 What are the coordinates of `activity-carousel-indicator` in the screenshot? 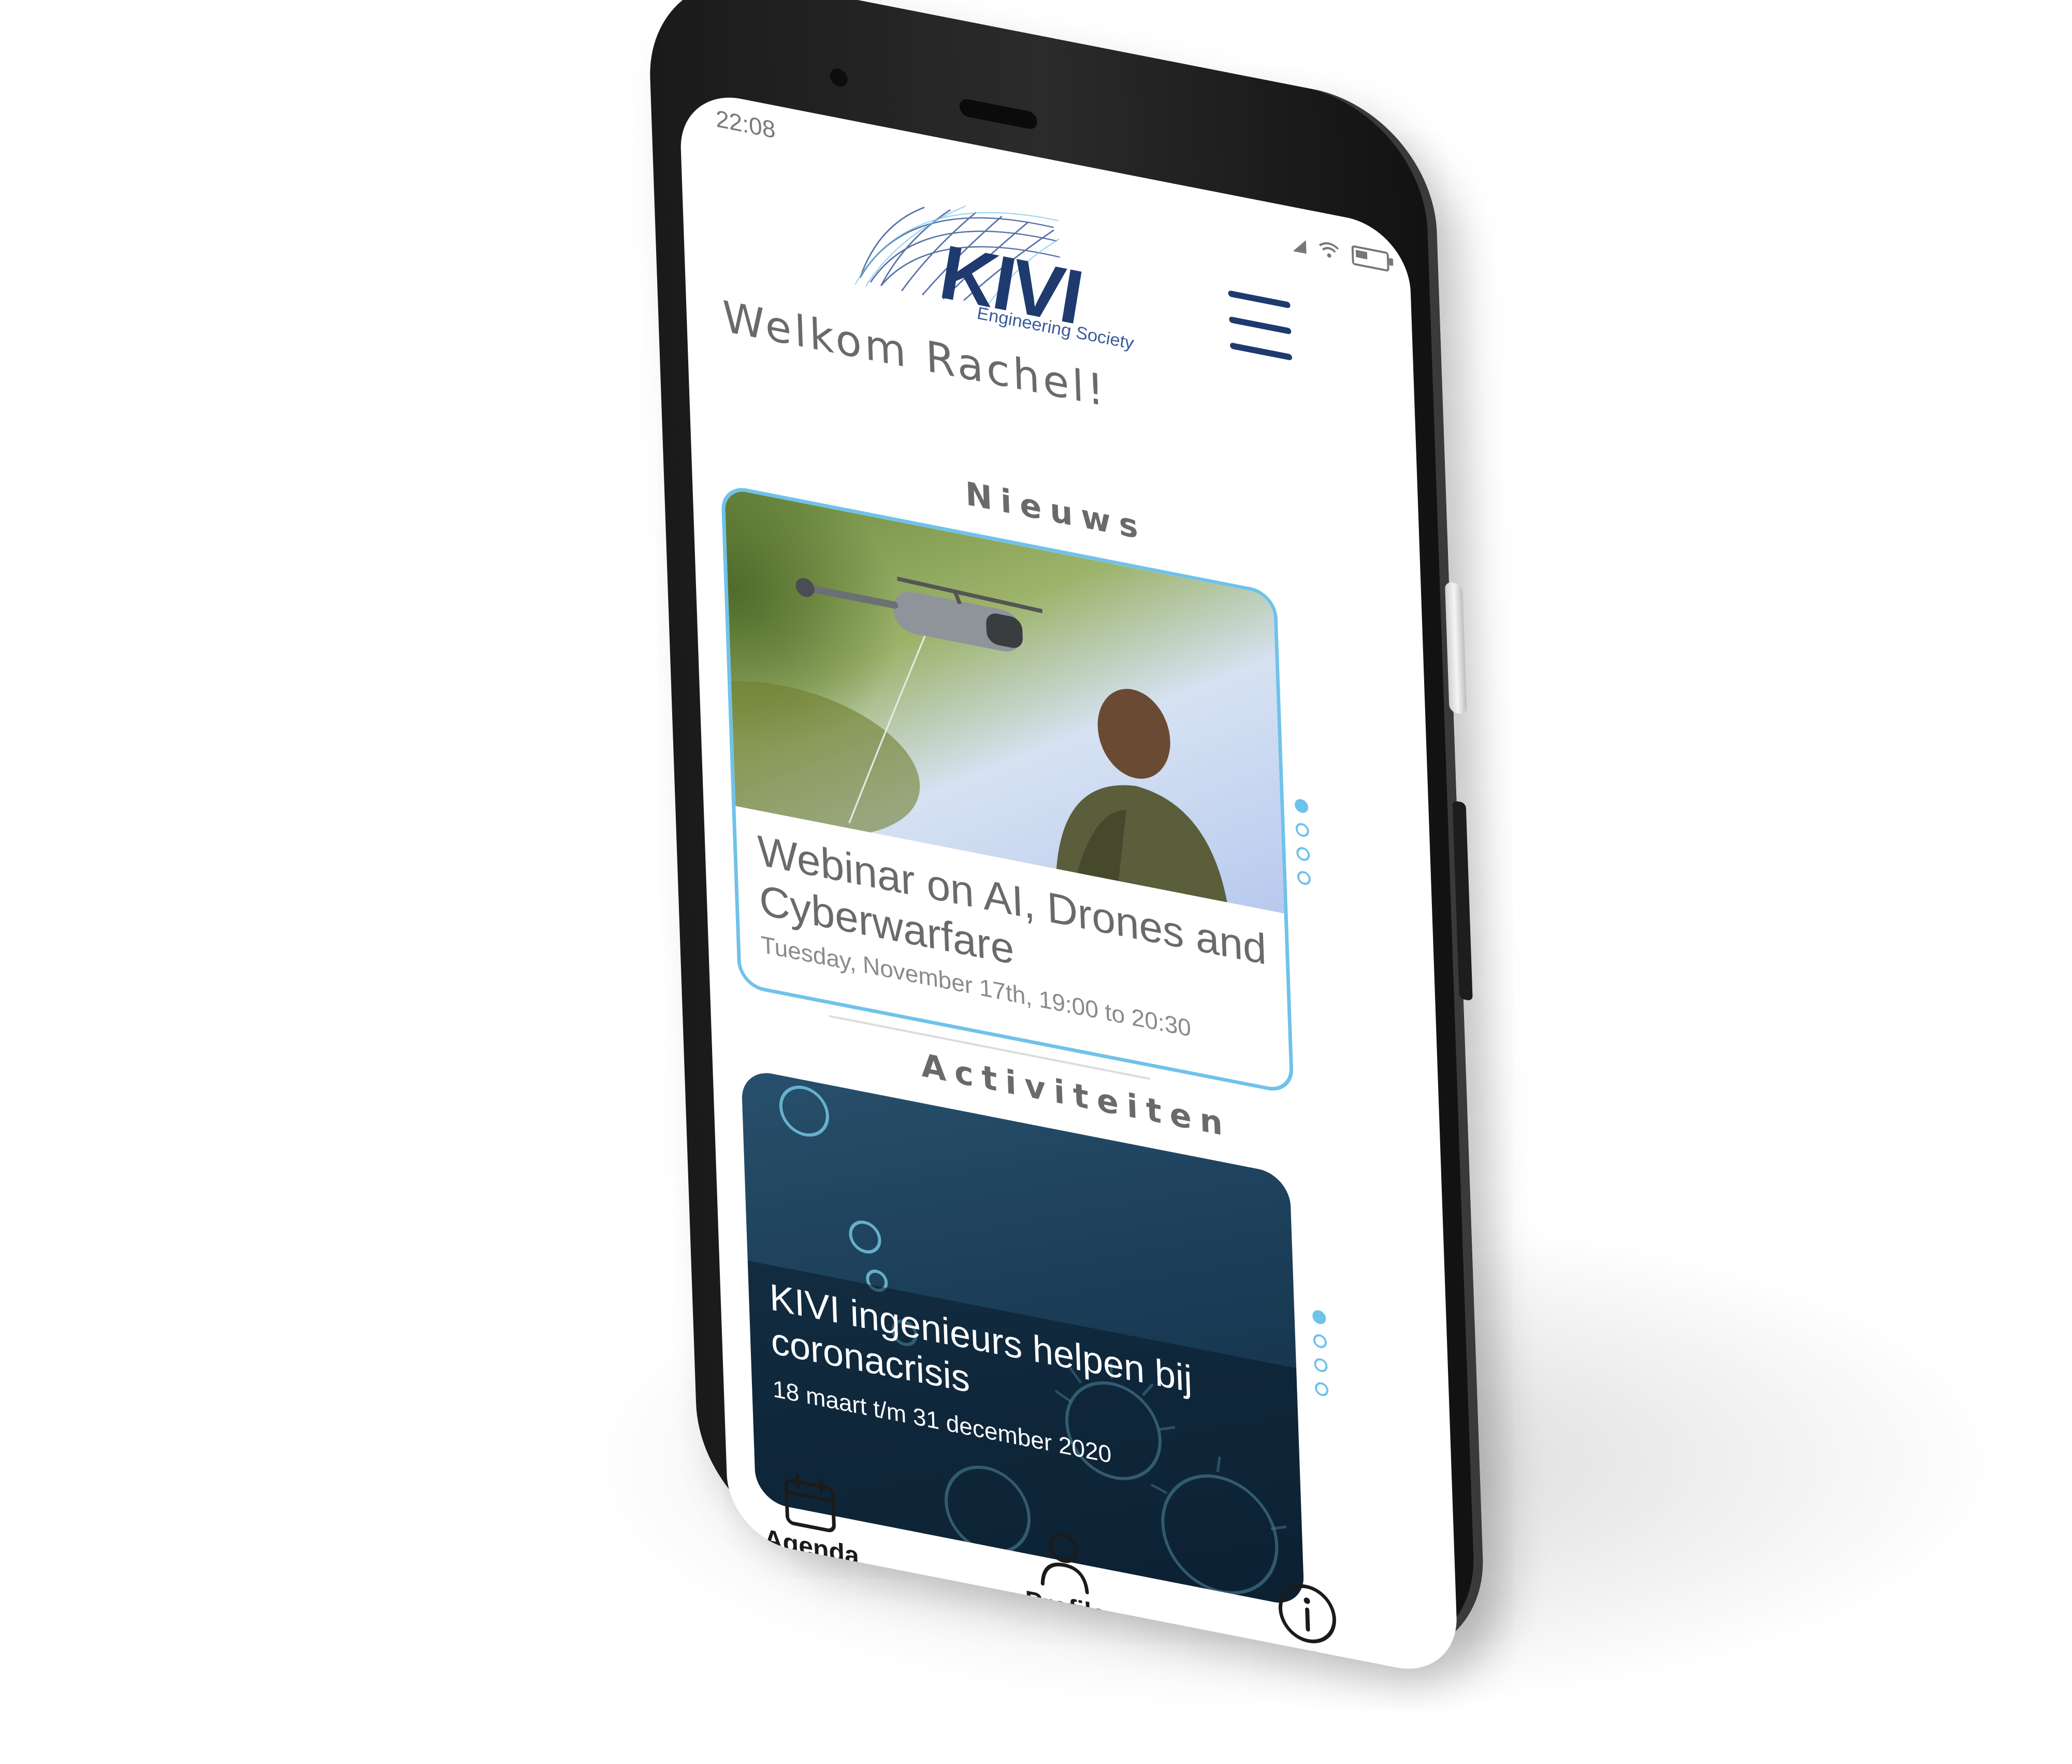 It's located at (1320, 1353).